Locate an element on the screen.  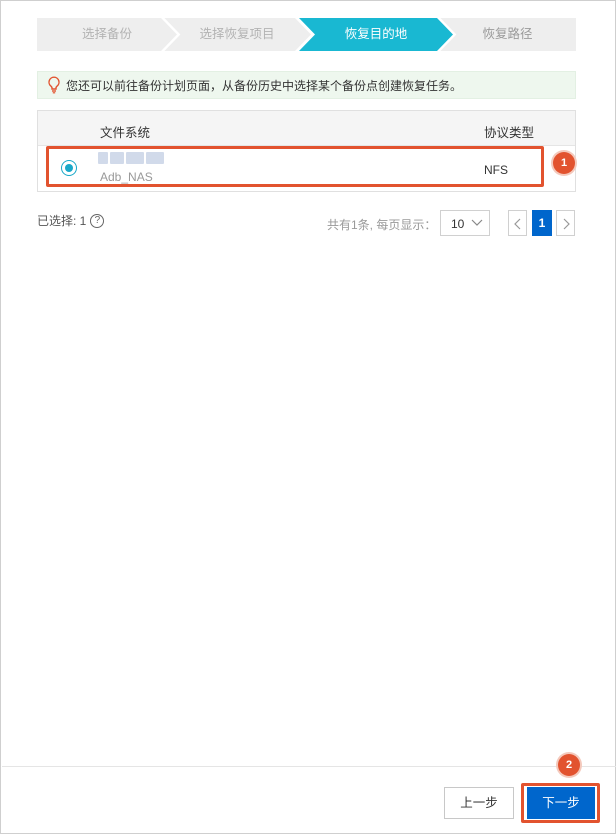
next-page-button is located at coordinates (565, 223).